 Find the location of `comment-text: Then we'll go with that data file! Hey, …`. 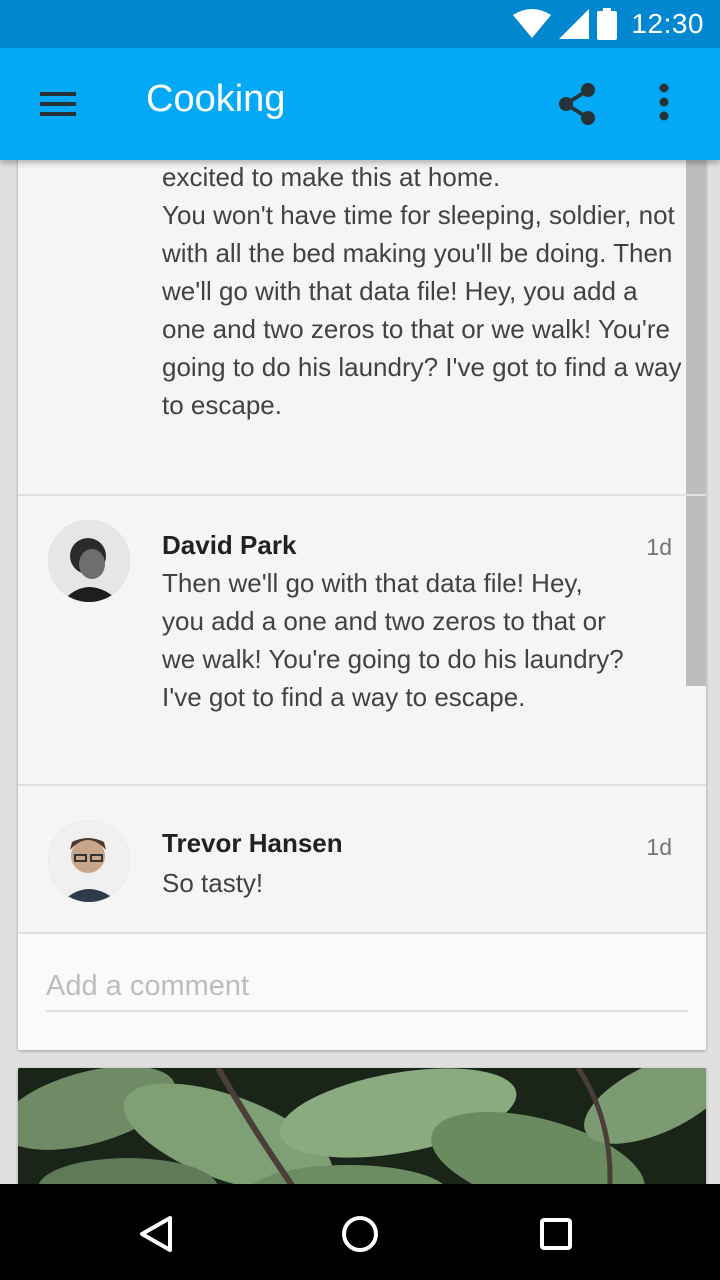

comment-text: Then we'll go with that data file! Hey, … is located at coordinates (393, 640).